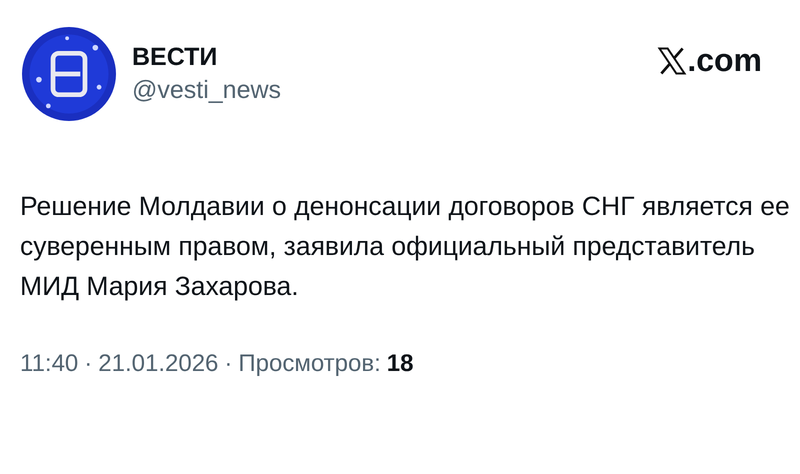 This screenshot has height=474, width=800. Describe the element at coordinates (49, 364) in the screenshot. I see `tweet-time: 11:40` at that location.